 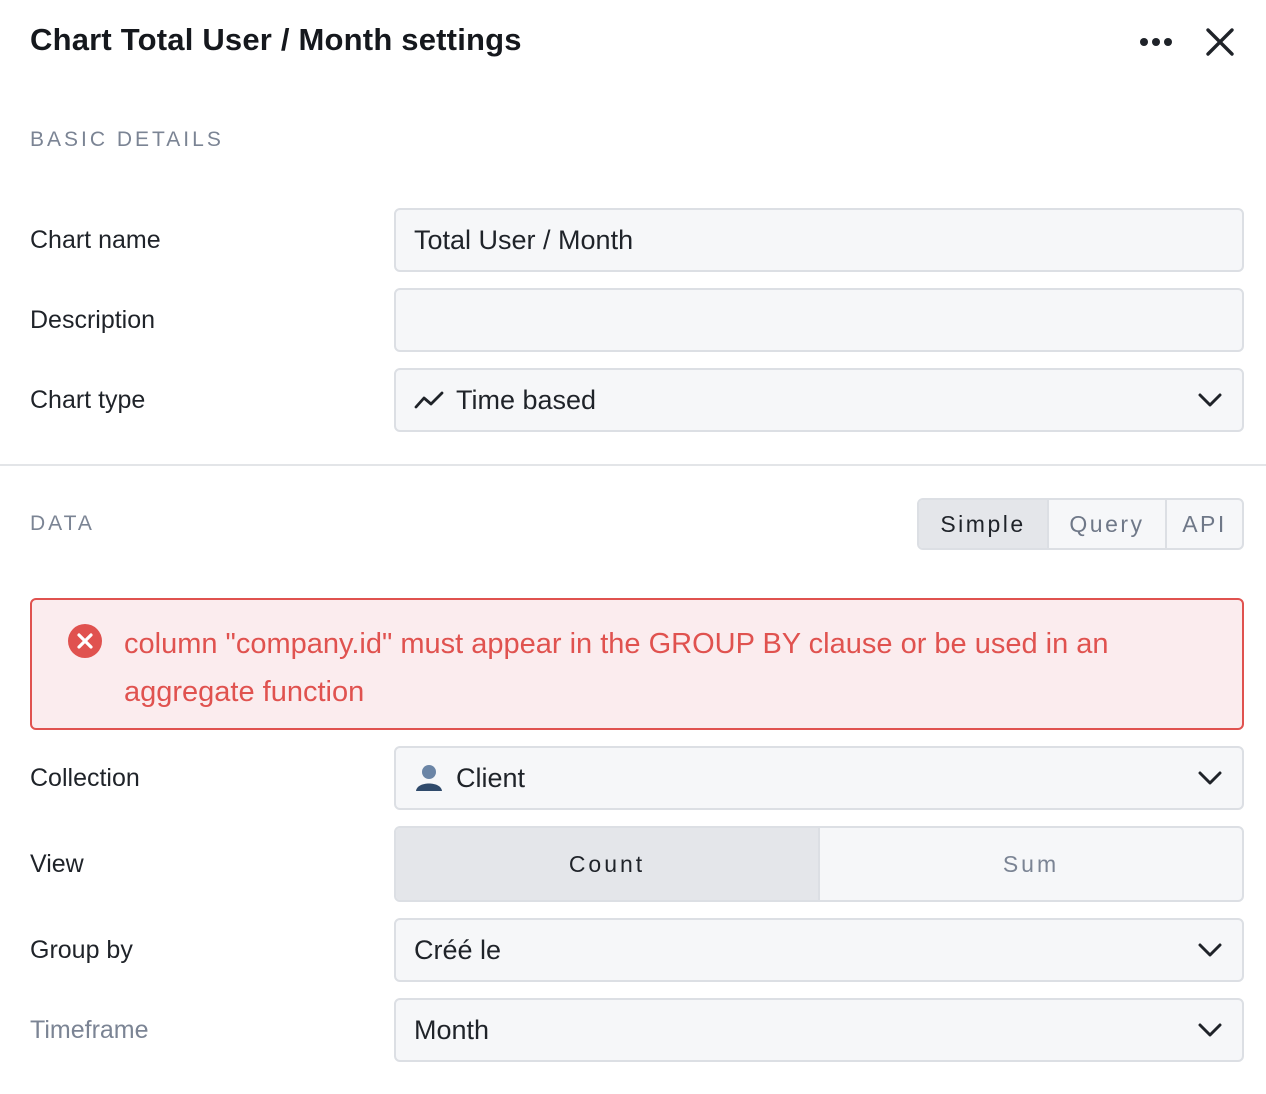 I want to click on mode-query-tab: Query, so click(x=1106, y=524).